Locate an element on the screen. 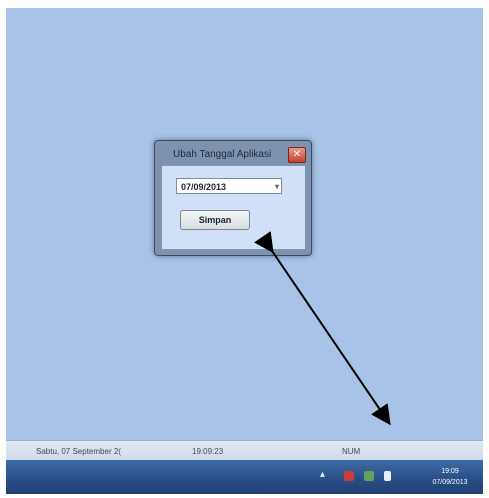 The image size is (489, 498). taskbar: ▴ 19:09 07/09/2013 is located at coordinates (244, 477).